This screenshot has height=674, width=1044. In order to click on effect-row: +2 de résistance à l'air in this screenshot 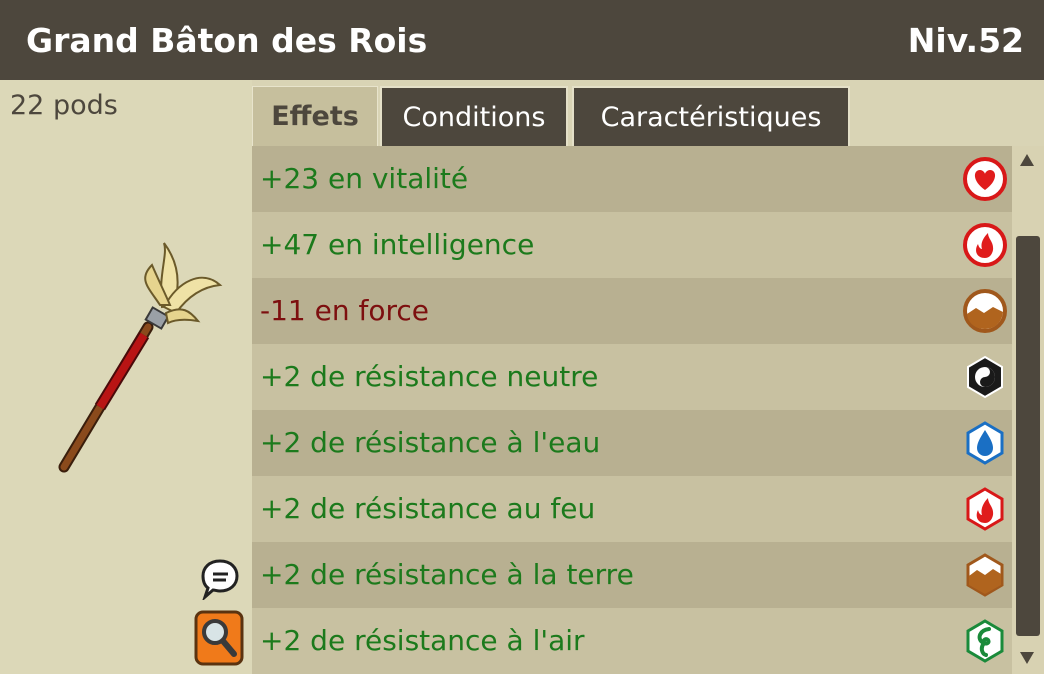, I will do `click(632, 641)`.